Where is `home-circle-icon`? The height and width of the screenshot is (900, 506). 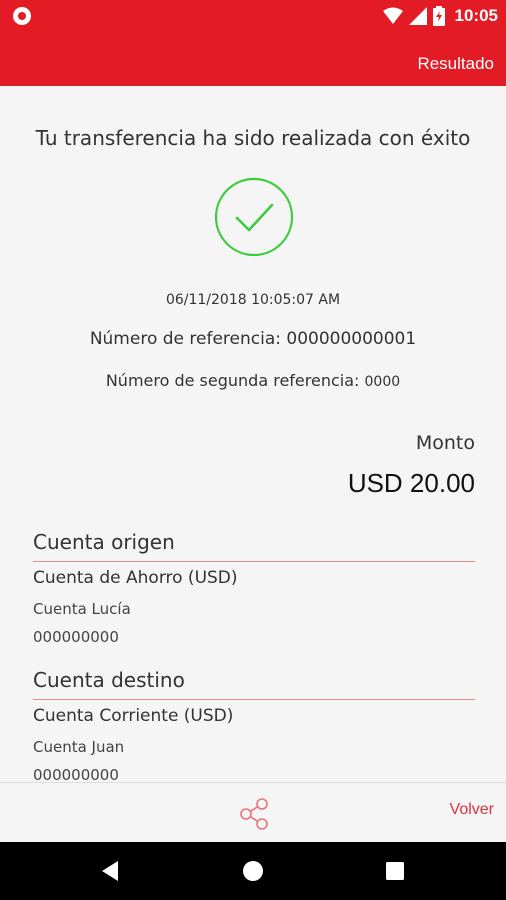 home-circle-icon is located at coordinates (253, 871).